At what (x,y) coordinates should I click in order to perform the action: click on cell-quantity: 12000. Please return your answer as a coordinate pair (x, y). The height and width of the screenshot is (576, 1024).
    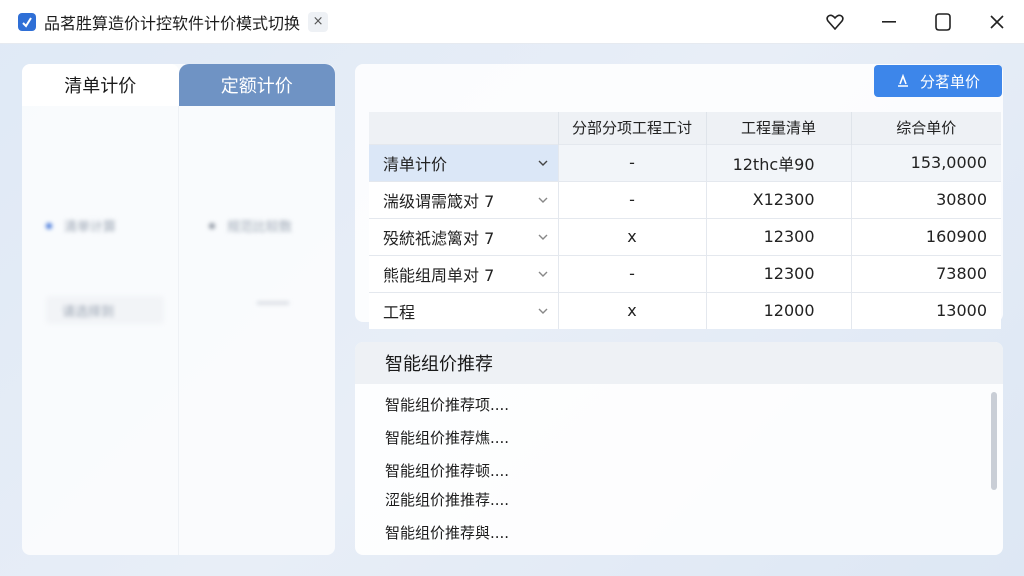
    Looking at the image, I should click on (779, 310).